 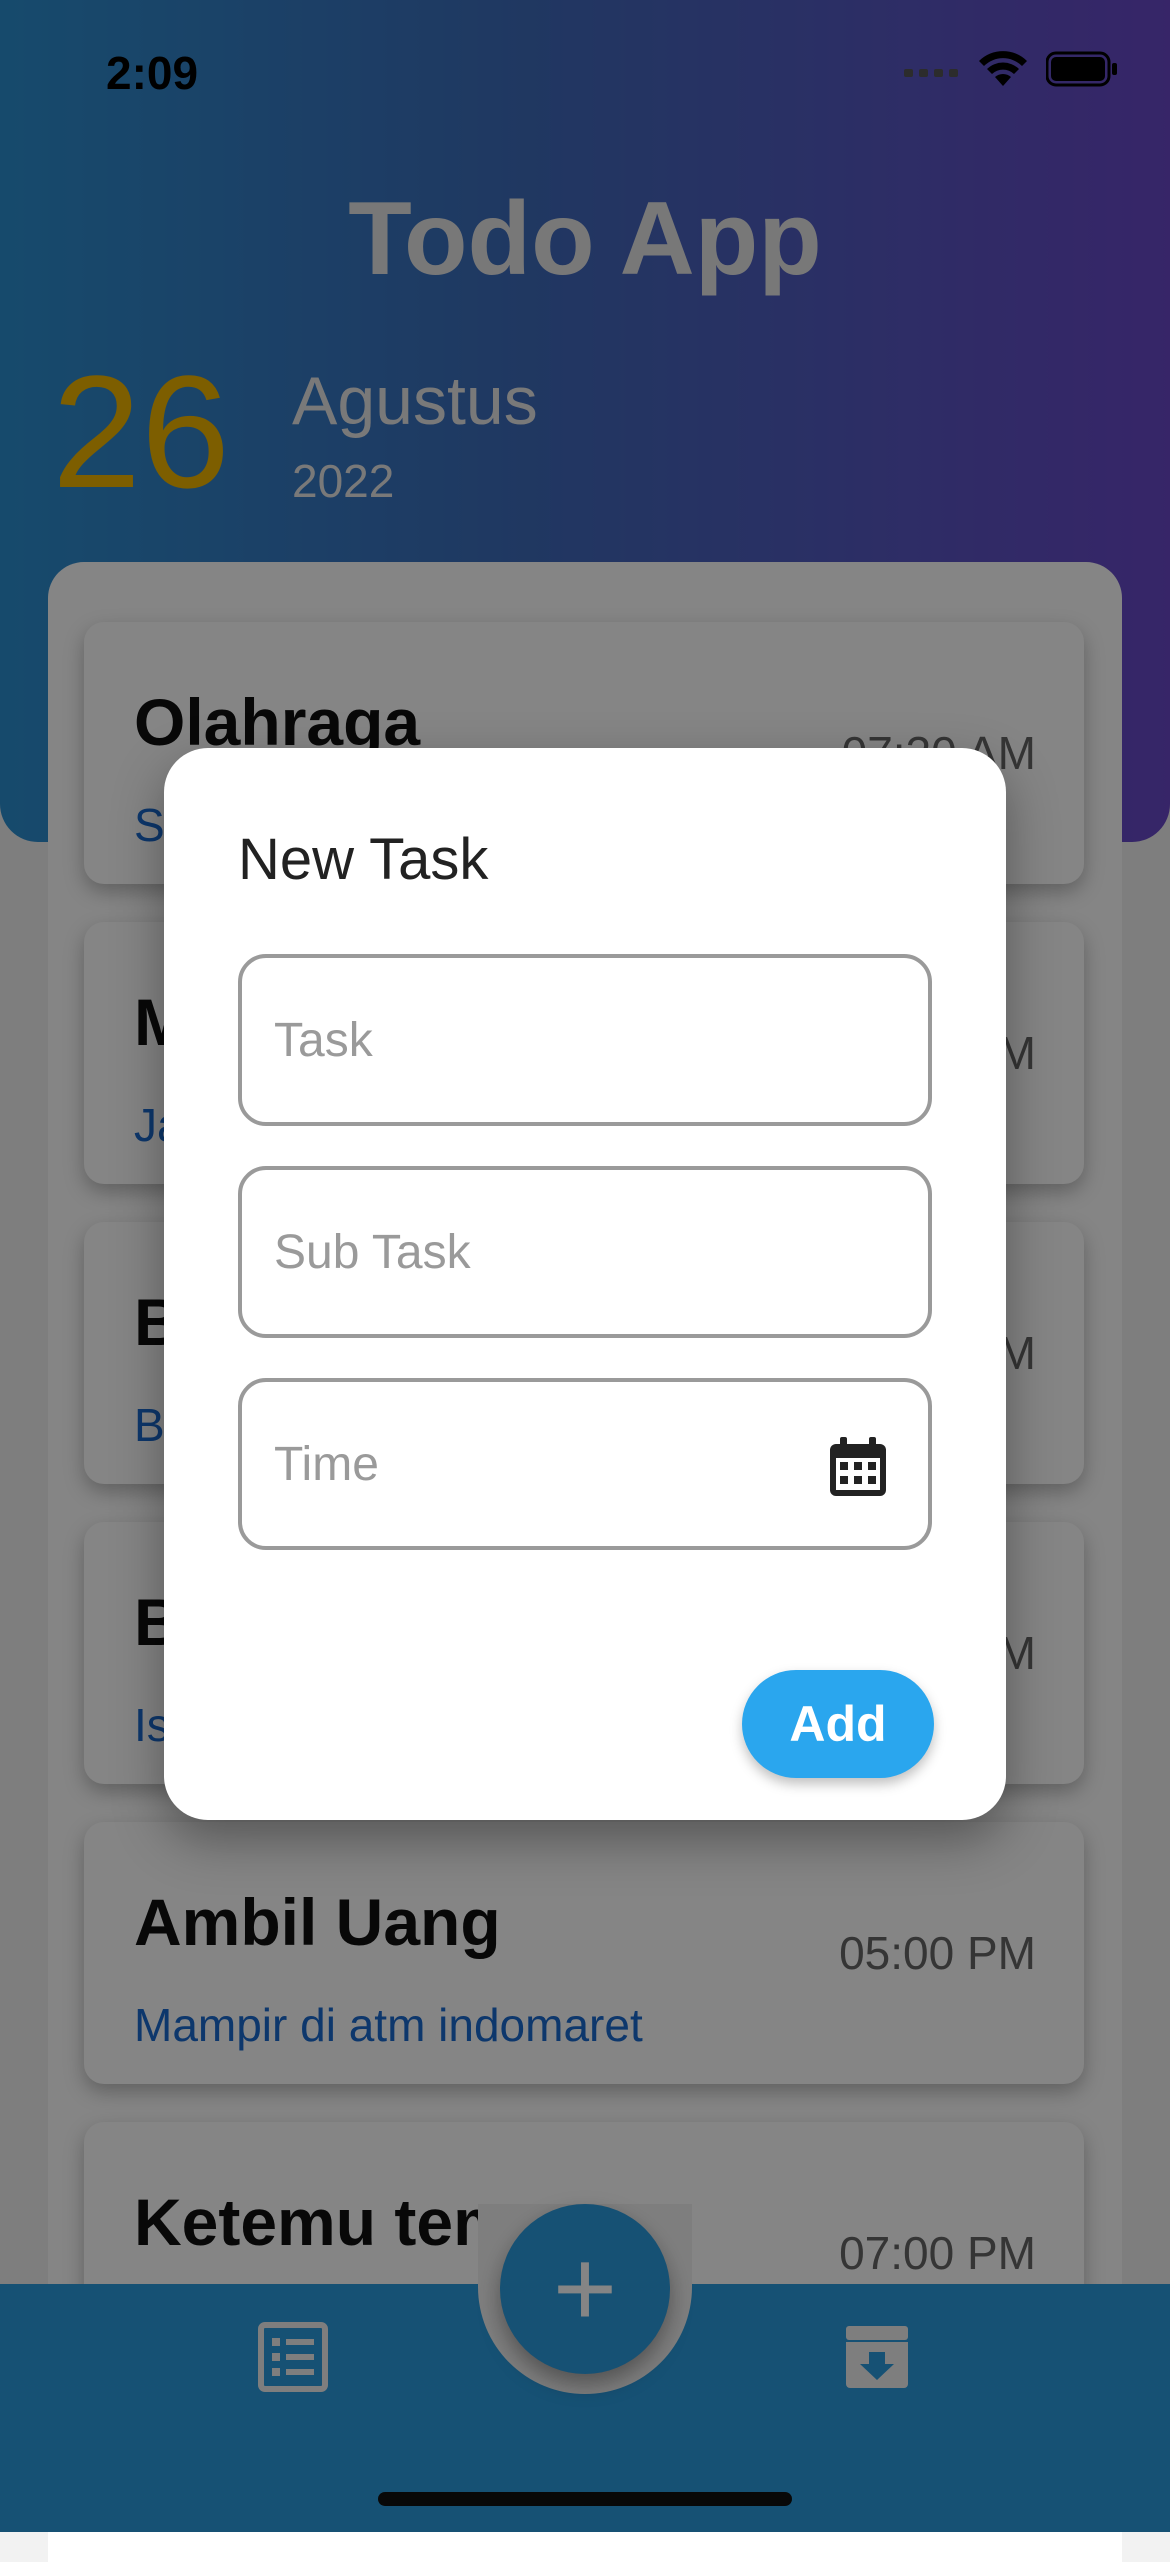 I want to click on task-input, so click(x=554, y=1040).